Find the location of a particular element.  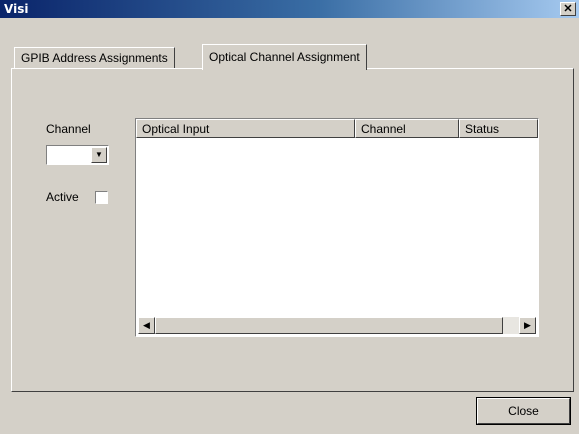

title-bar: Visi ✕ is located at coordinates (289, 9).